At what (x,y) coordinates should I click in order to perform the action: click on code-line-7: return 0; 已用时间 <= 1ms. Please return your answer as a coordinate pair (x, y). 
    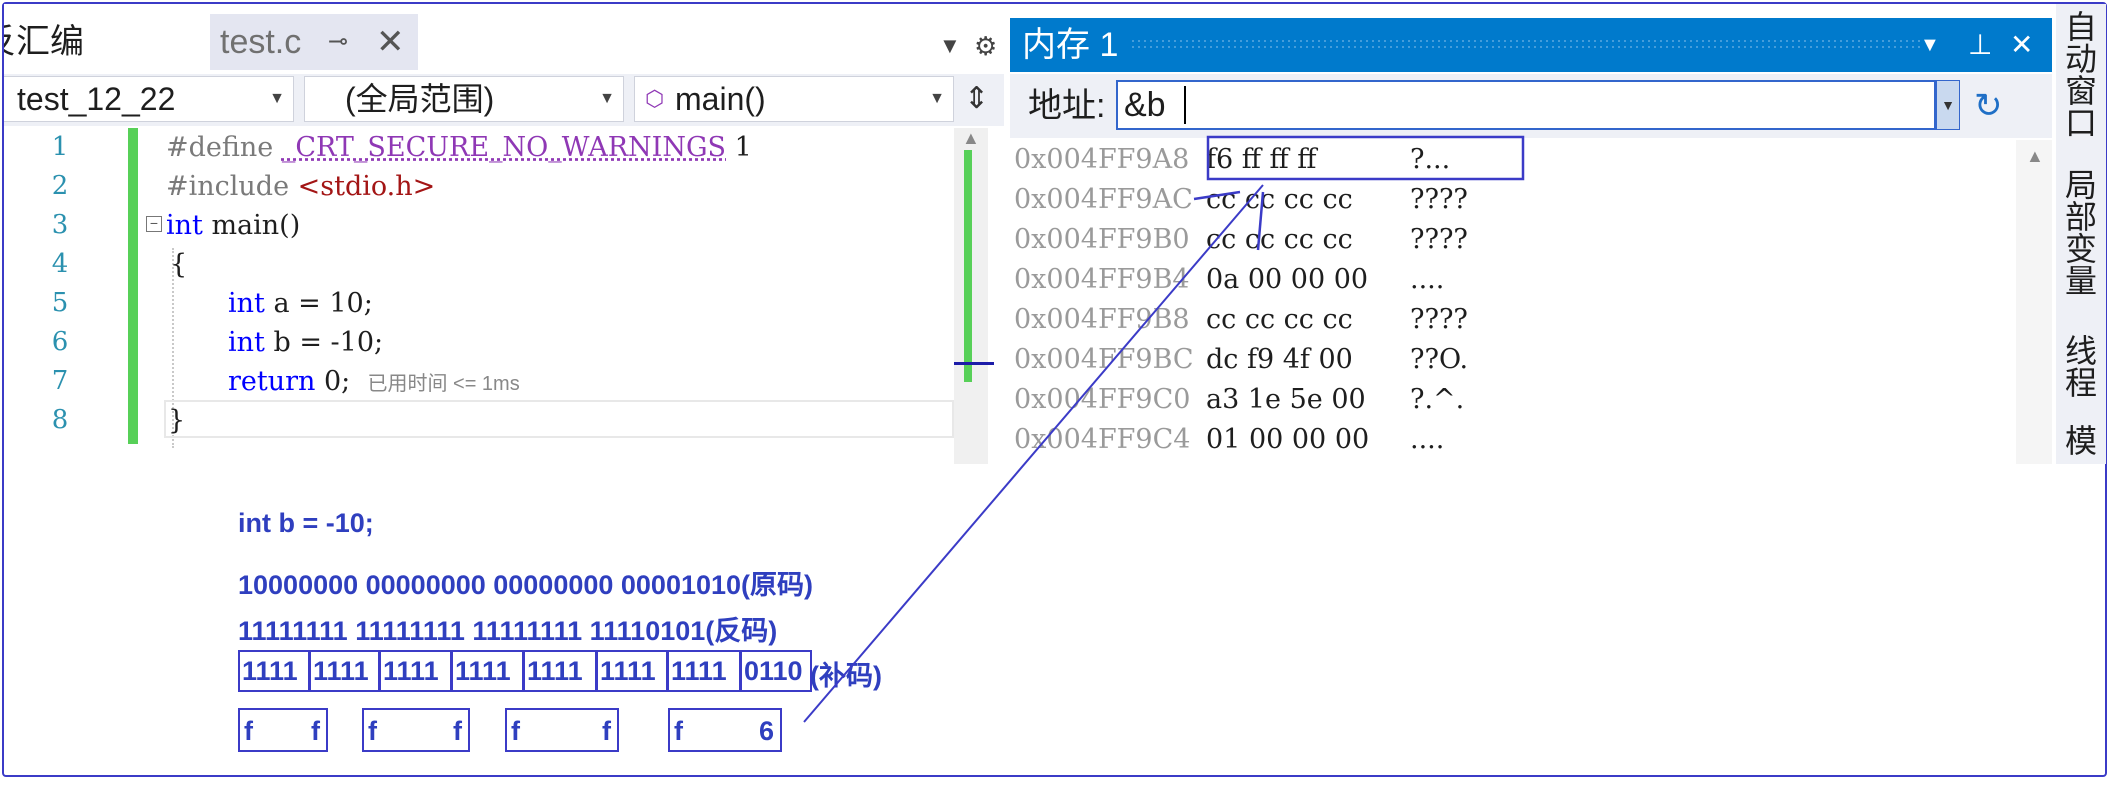
    Looking at the image, I should click on (374, 381).